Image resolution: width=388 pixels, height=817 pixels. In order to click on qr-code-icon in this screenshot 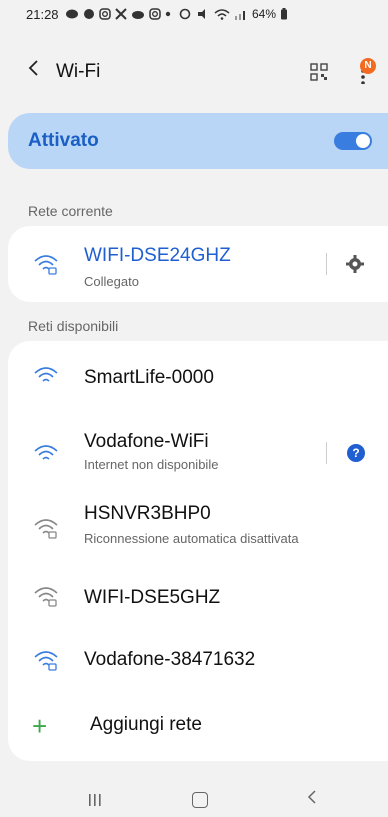, I will do `click(319, 72)`.